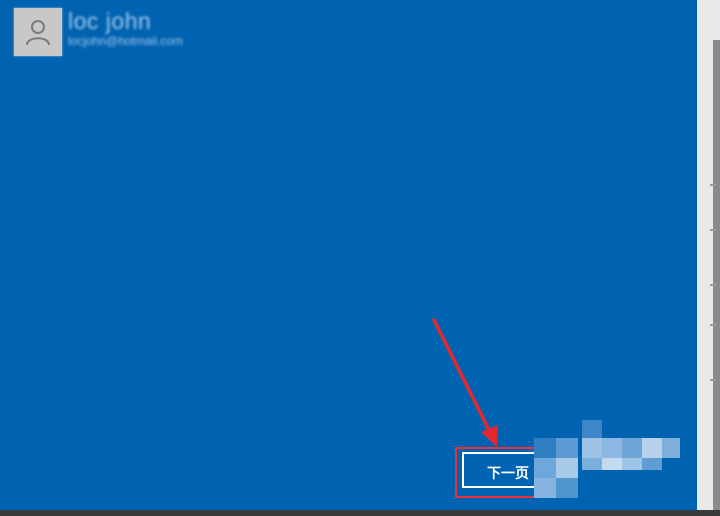 The height and width of the screenshot is (516, 720). I want to click on account-card: loc john locjohn@hotmail.com, so click(98, 32).